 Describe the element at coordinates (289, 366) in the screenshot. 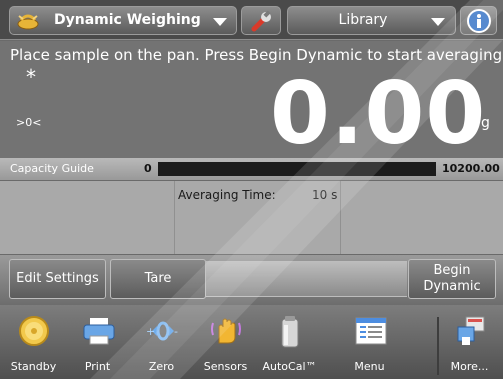

I see `nav-autocal-label: AutoCal™` at that location.